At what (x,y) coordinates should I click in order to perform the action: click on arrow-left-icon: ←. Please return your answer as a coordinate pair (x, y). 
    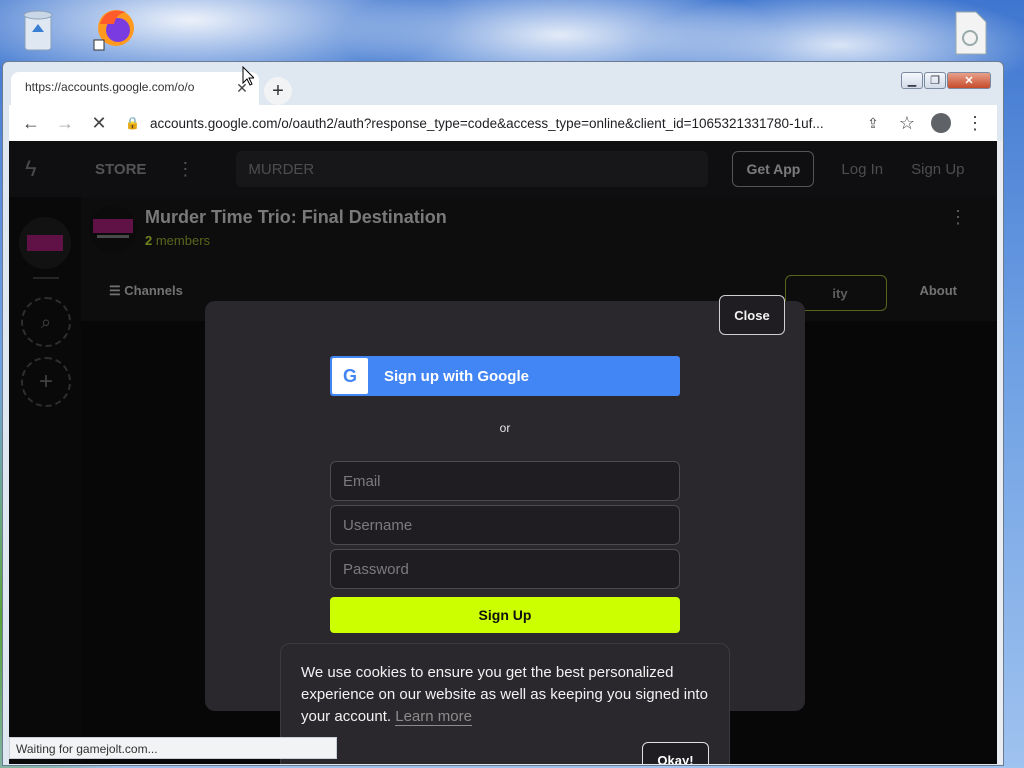
    Looking at the image, I should click on (31, 122).